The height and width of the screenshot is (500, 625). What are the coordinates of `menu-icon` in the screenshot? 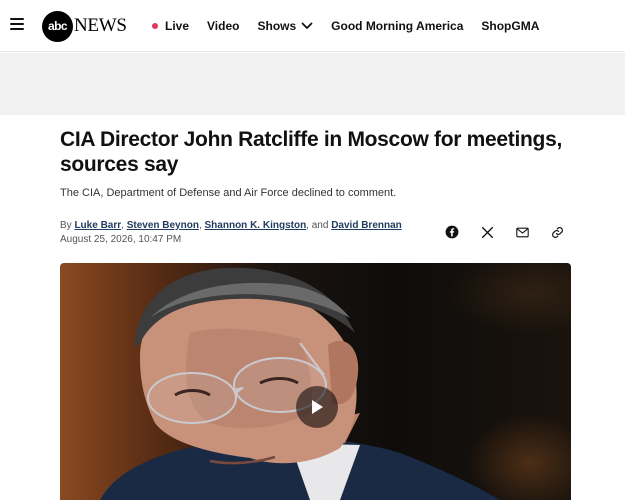 It's located at (17, 24).